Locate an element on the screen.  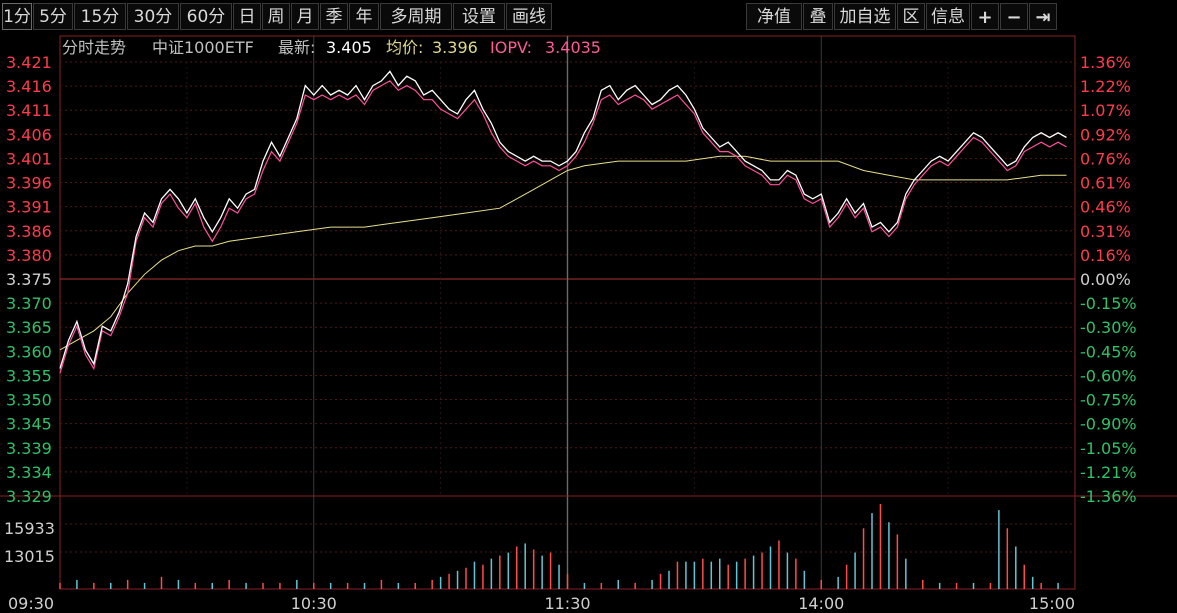
tool-button-1: 叠 is located at coordinates (818, 16).